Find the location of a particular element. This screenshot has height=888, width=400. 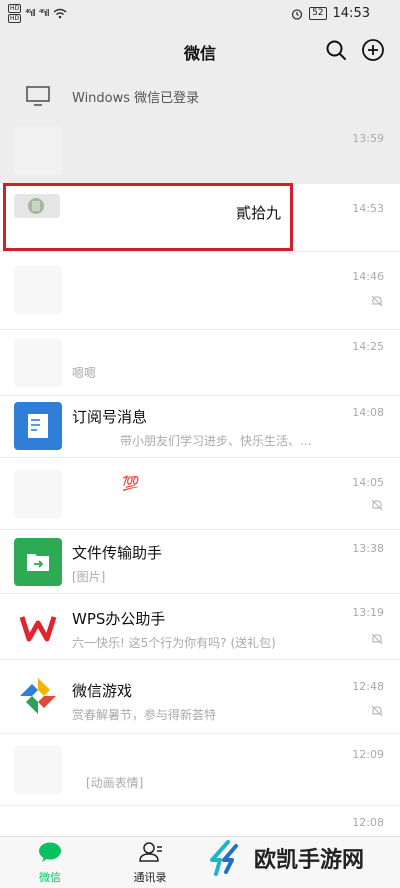

chat-time: 14:53 is located at coordinates (368, 208).